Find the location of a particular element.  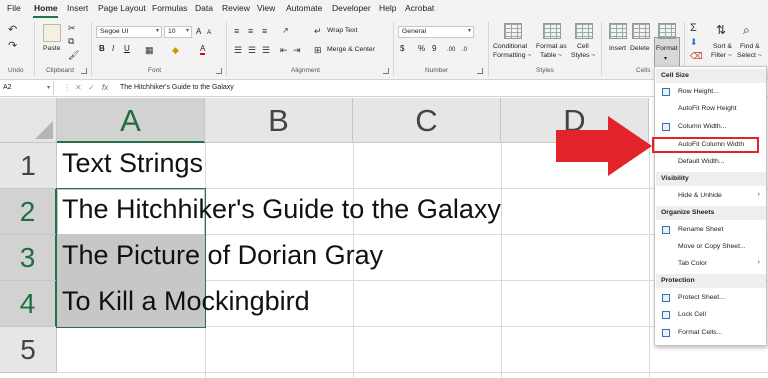

tab-data: Data is located at coordinates (204, 8).